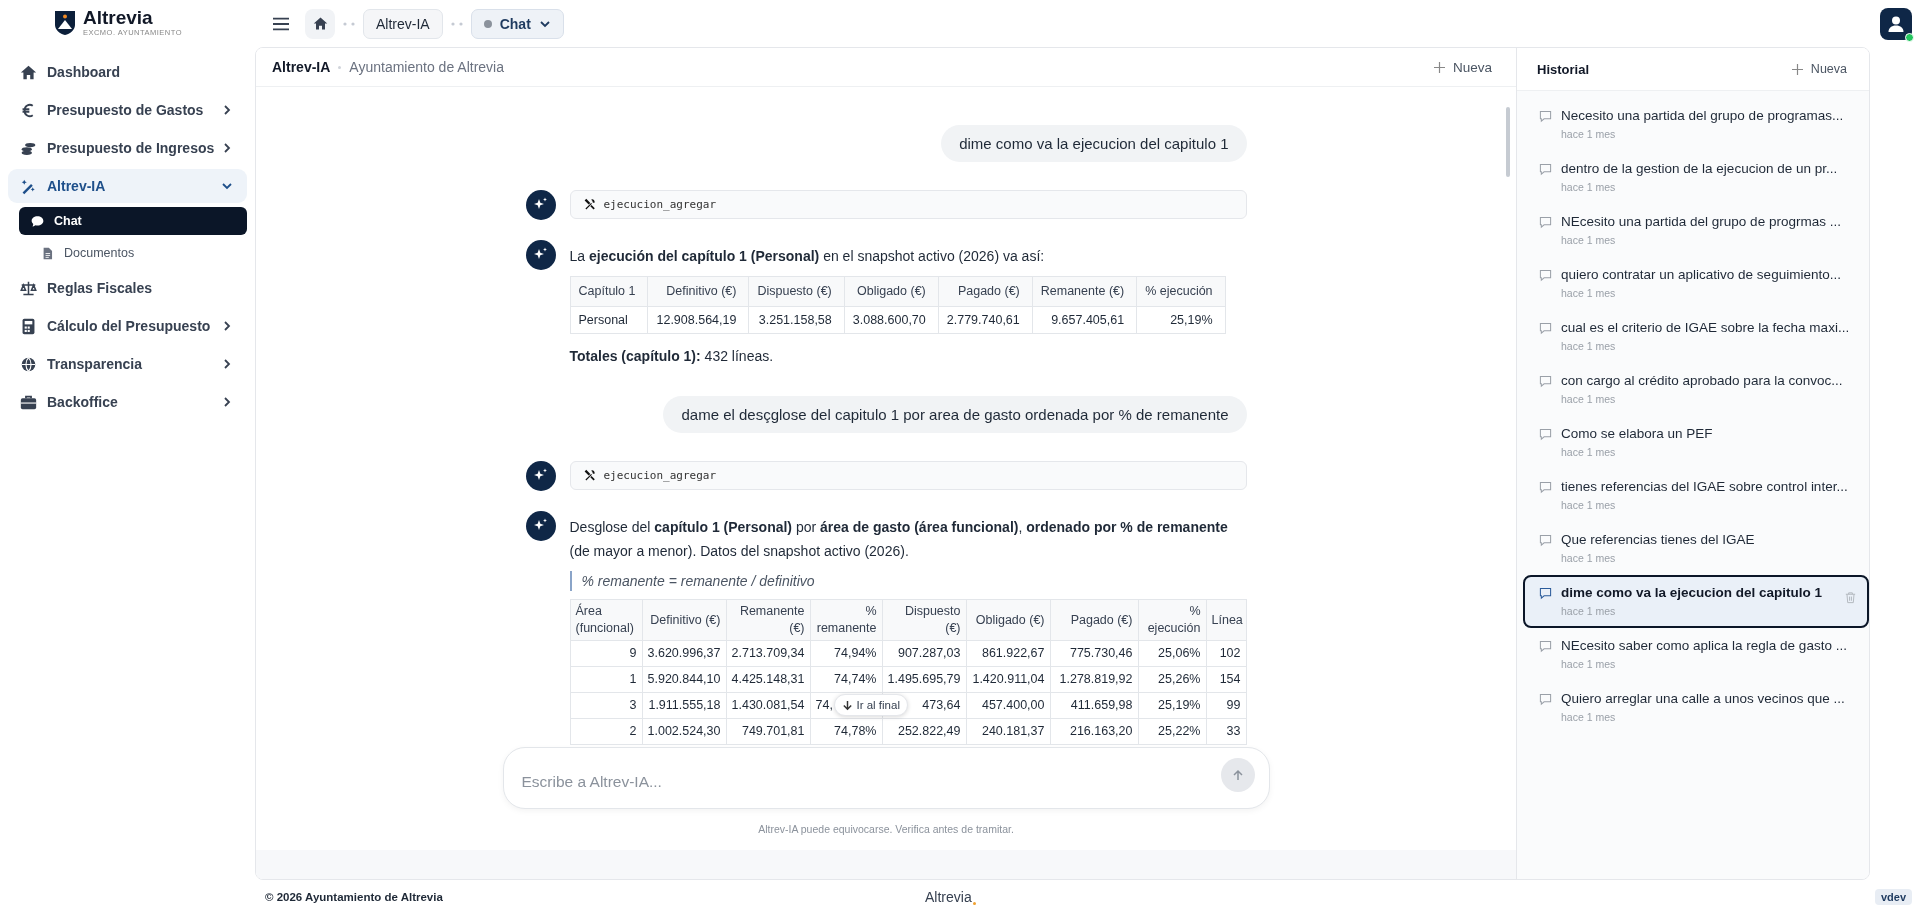 Image resolution: width=1918 pixels, height=913 pixels. I want to click on nav-item: Cálculo del Presupuesto, so click(127, 326).